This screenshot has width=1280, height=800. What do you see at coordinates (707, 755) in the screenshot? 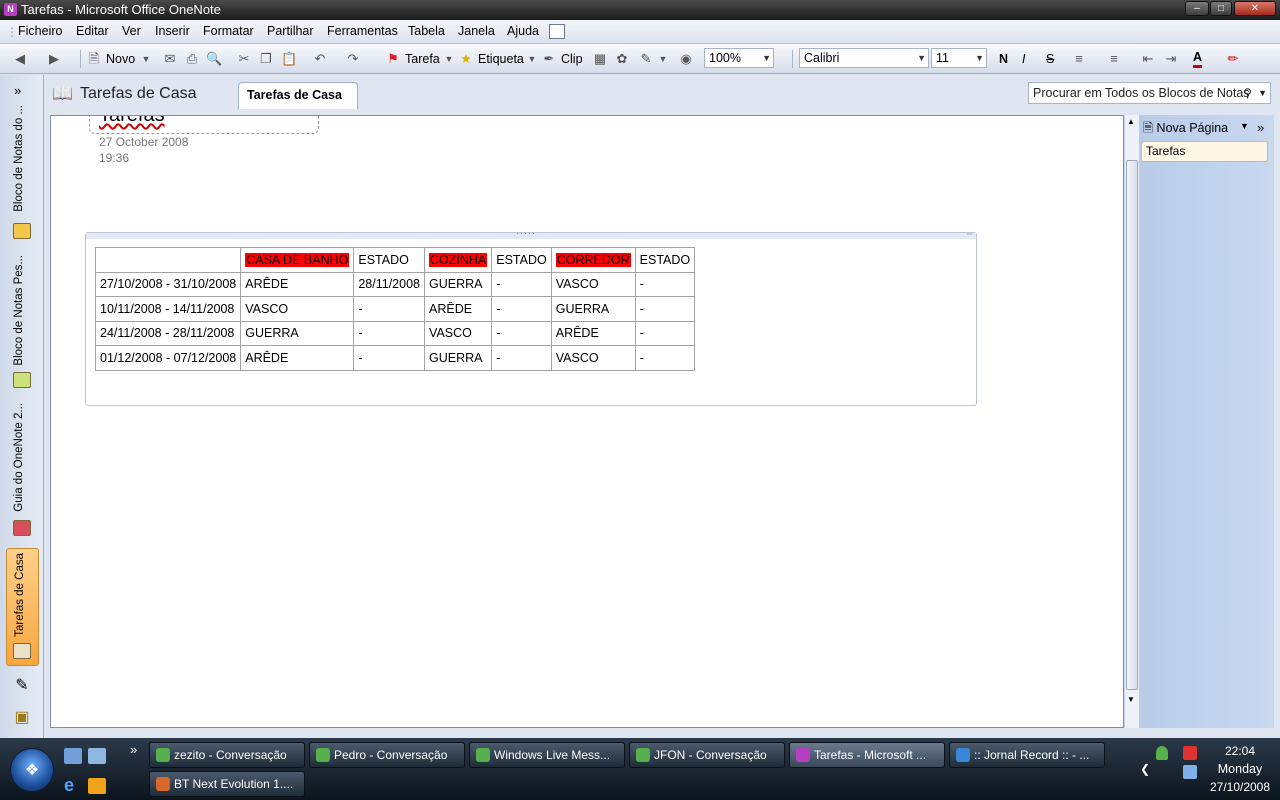
I see `taskbar-button: JFON - Conversação` at bounding box center [707, 755].